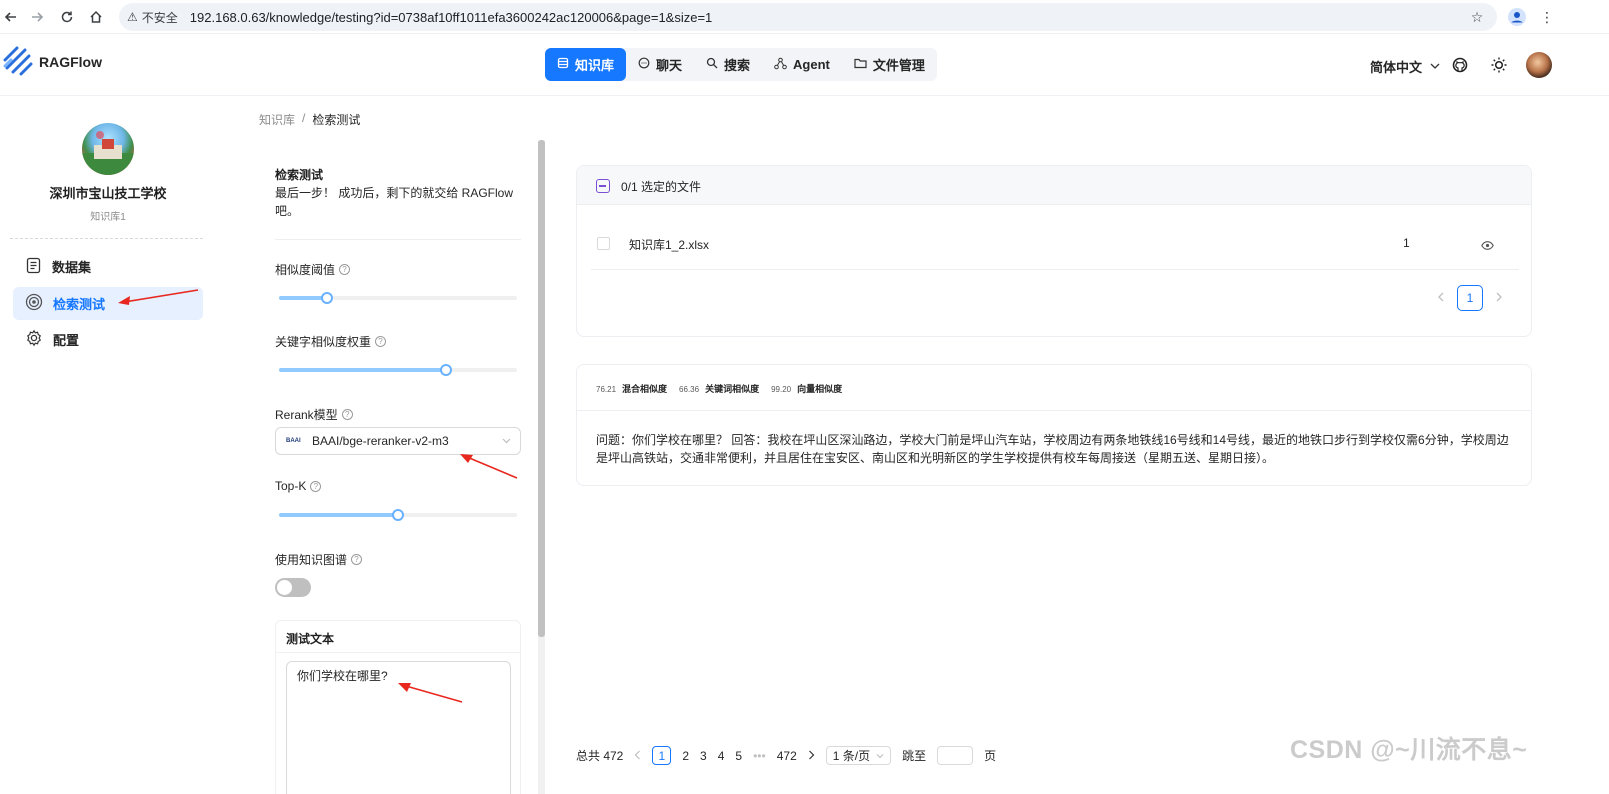  What do you see at coordinates (1405, 66) in the screenshot?
I see `language-select: 简体中文` at bounding box center [1405, 66].